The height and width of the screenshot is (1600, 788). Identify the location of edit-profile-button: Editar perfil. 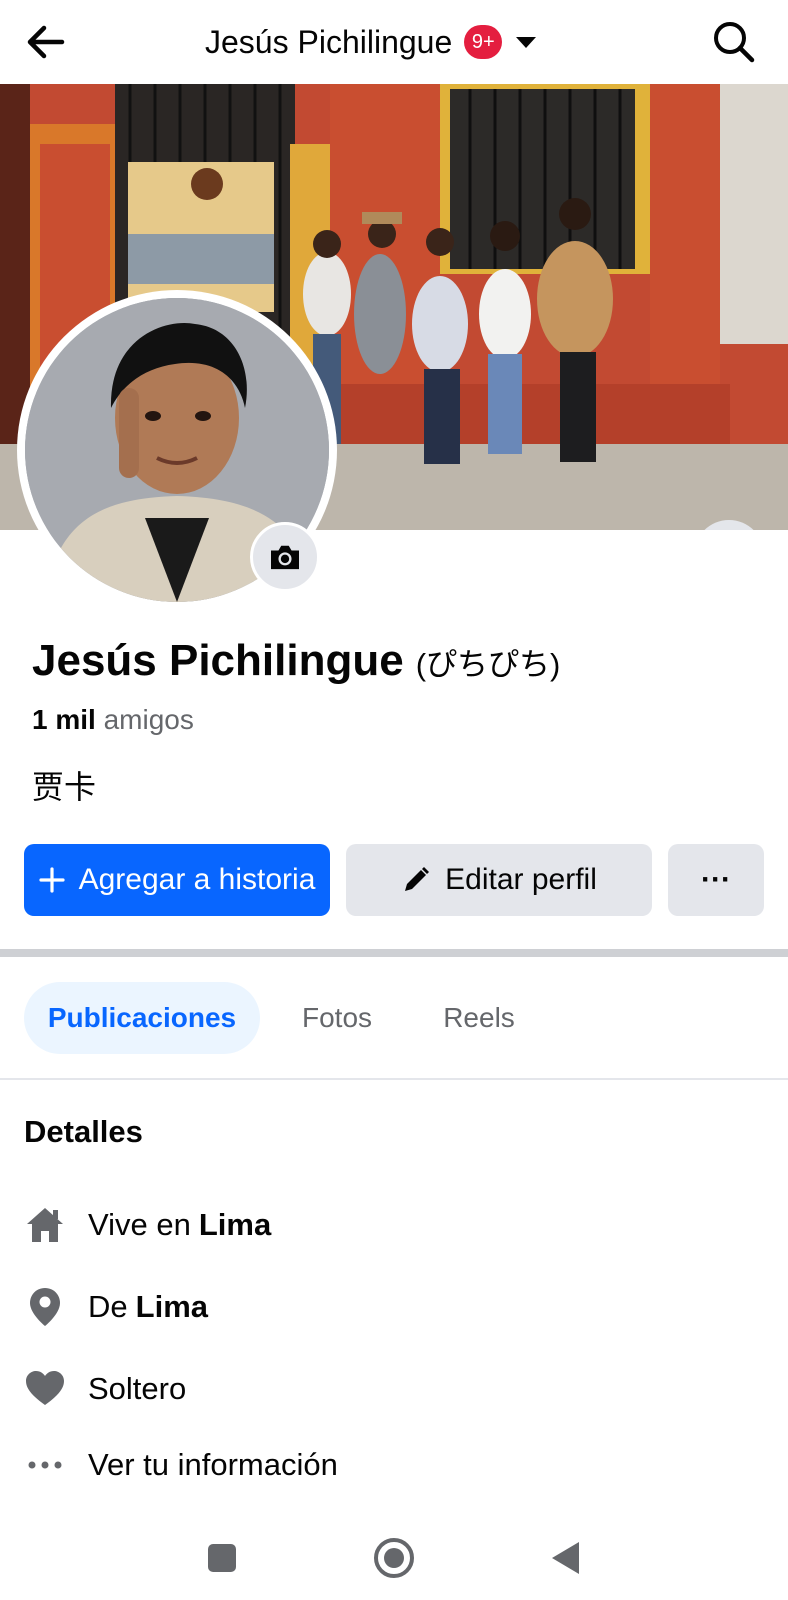
(499, 880).